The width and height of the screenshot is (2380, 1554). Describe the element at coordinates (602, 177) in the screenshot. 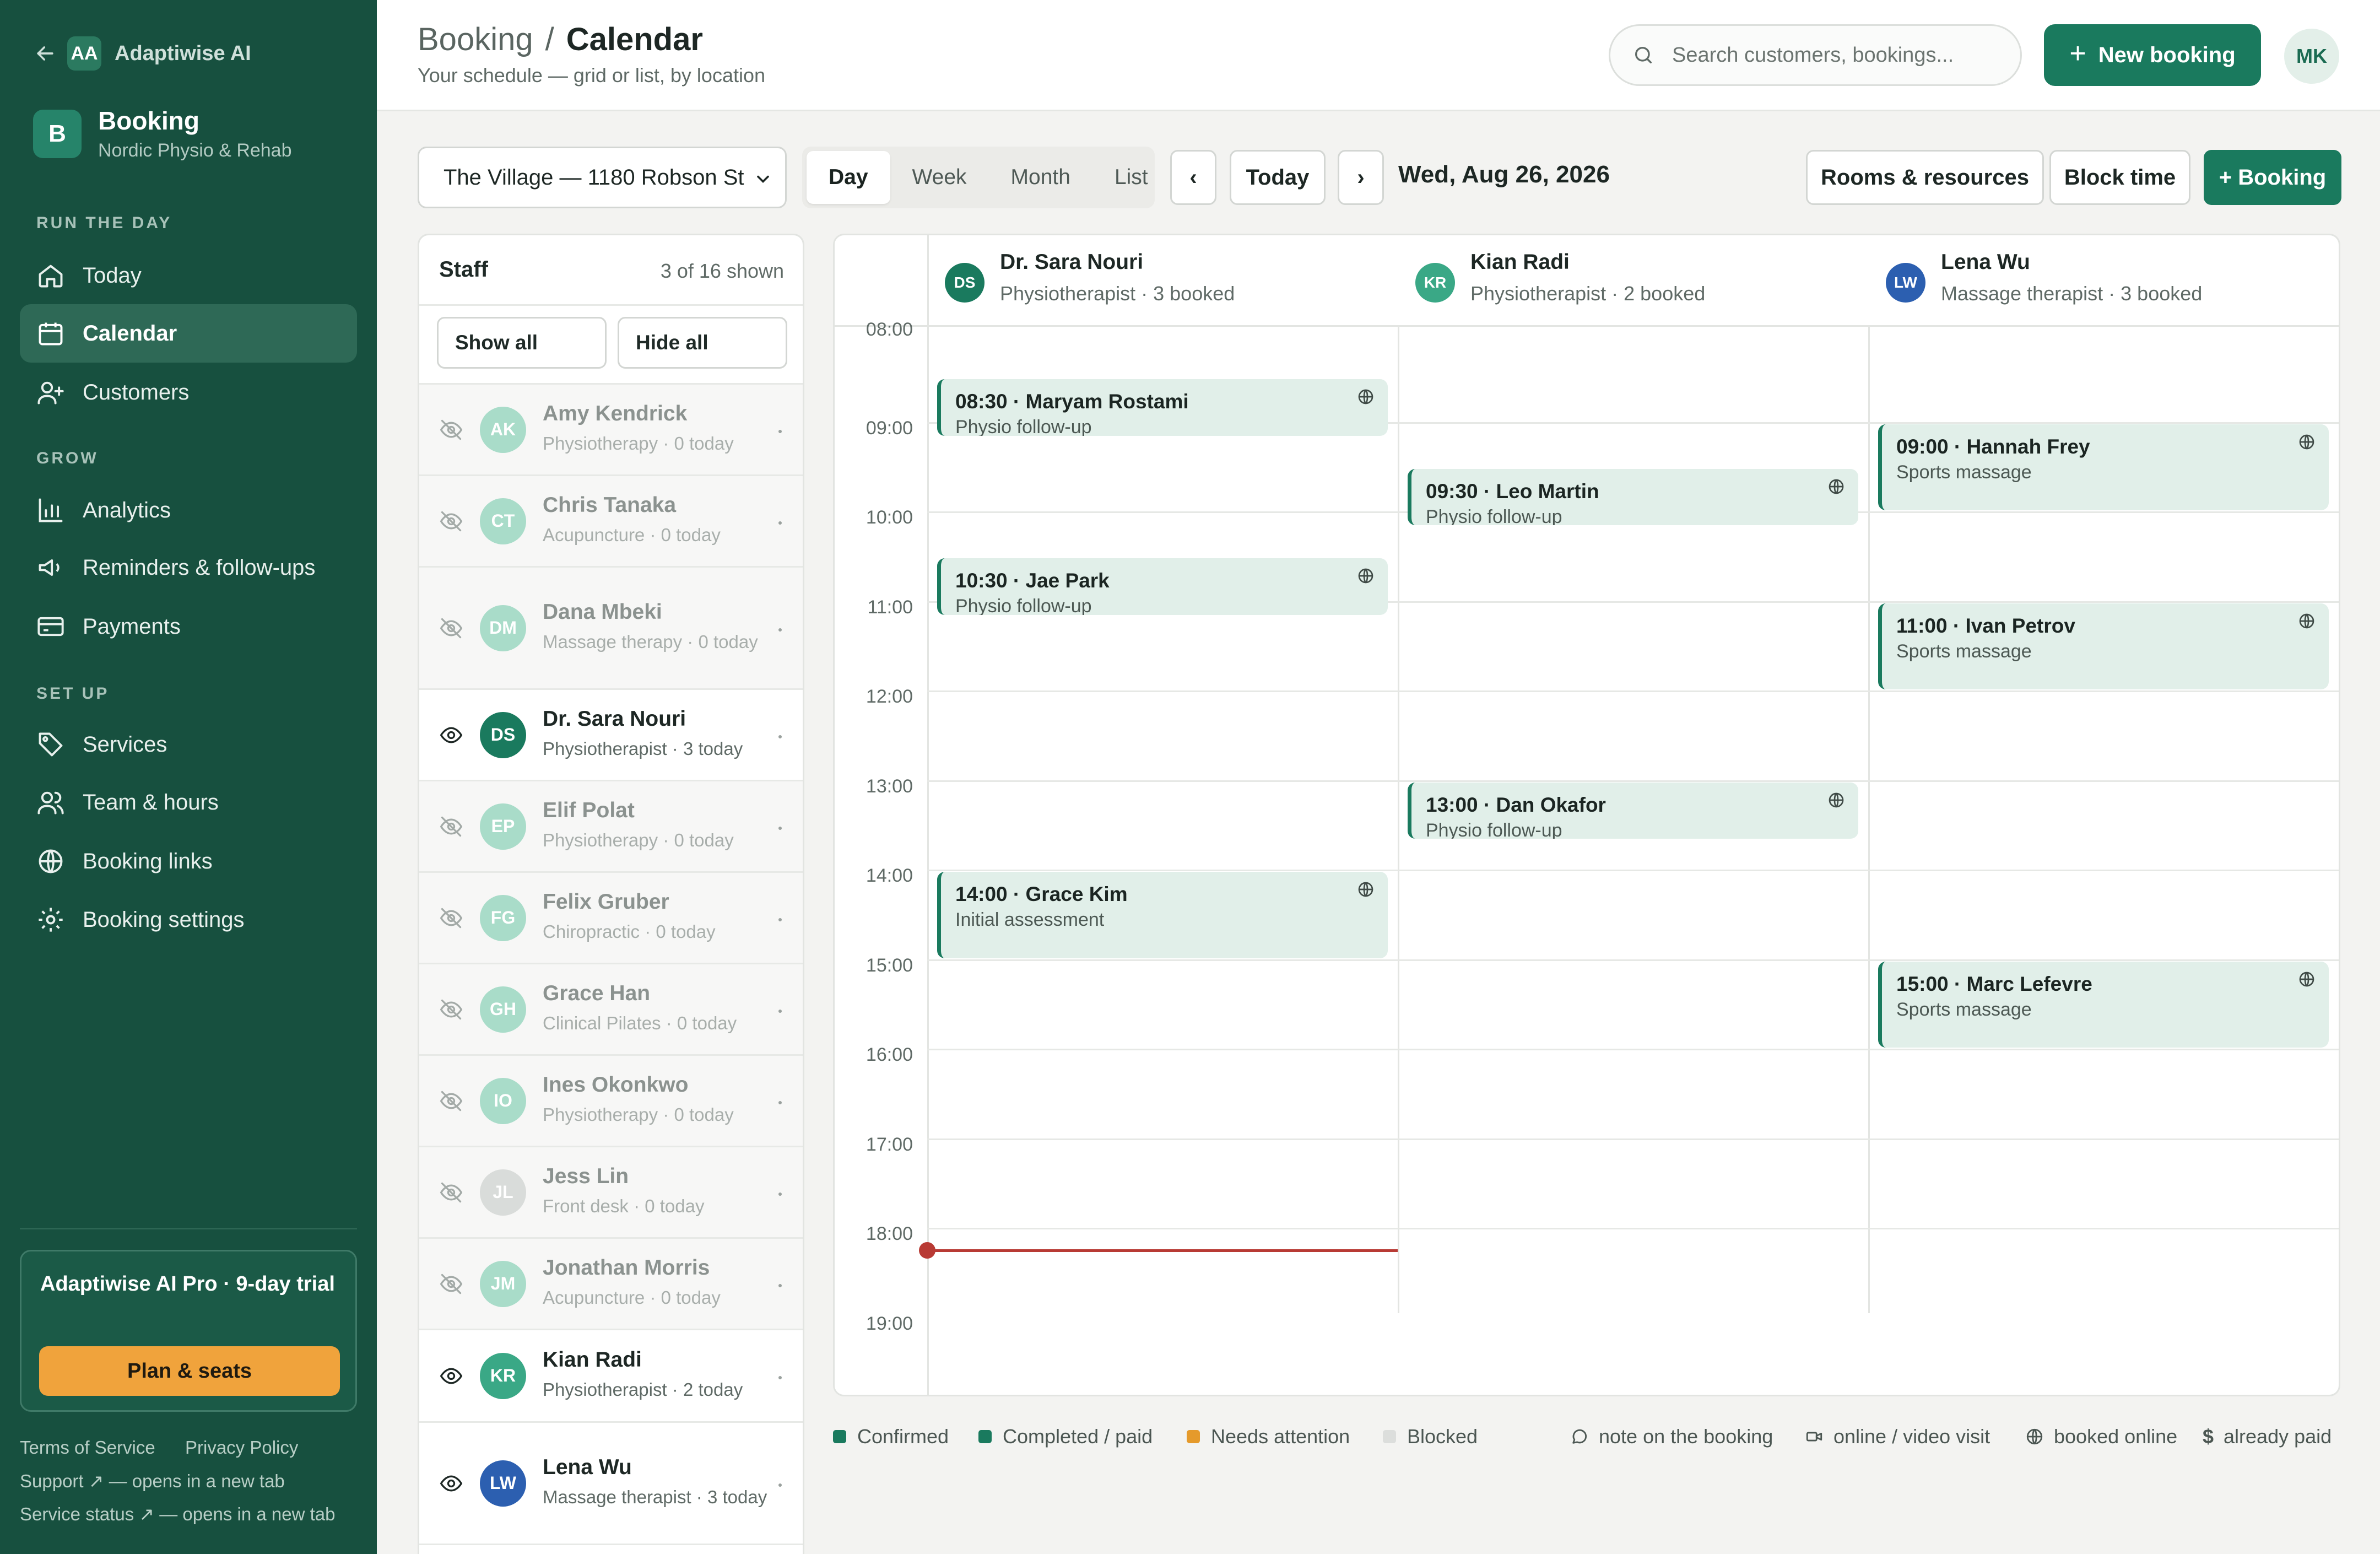

I see `location-select: The Village — 1180 Robson St` at that location.